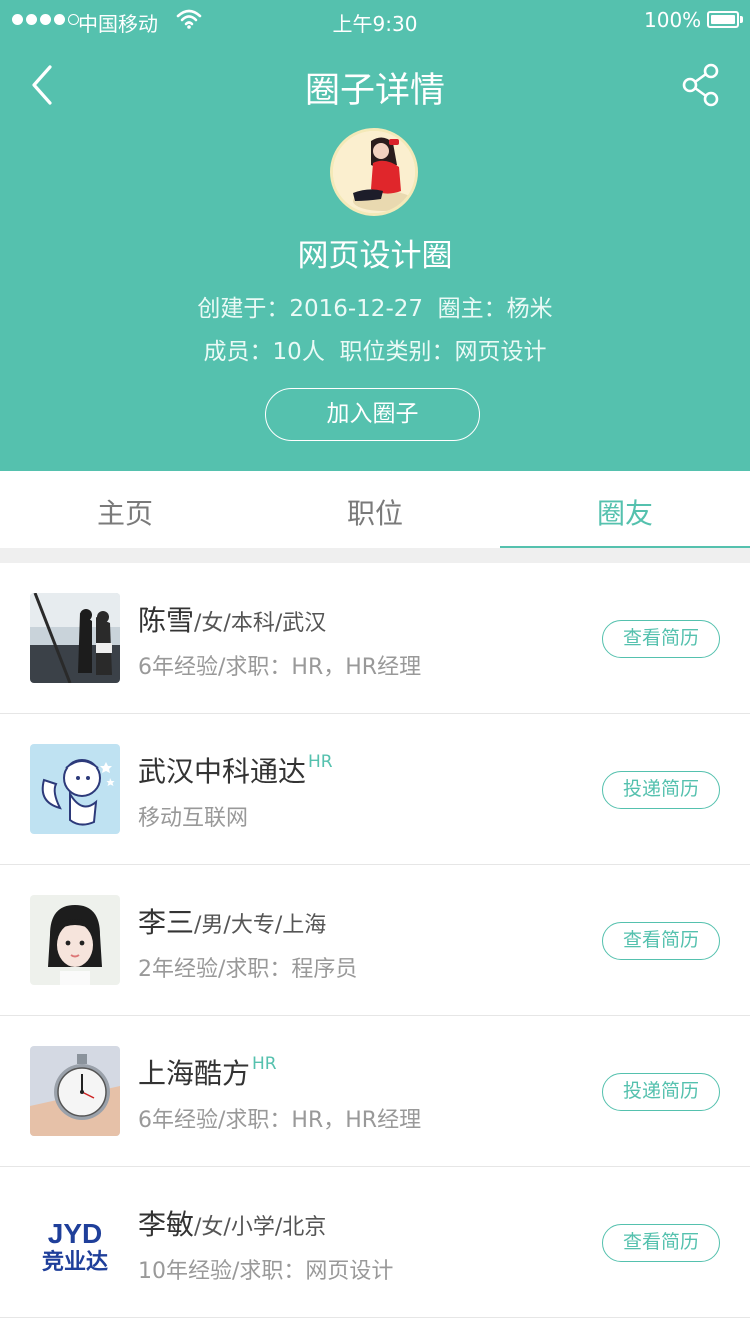 The width and height of the screenshot is (750, 1334). I want to click on company-logo: JYD 竞业达, so click(75, 1242).